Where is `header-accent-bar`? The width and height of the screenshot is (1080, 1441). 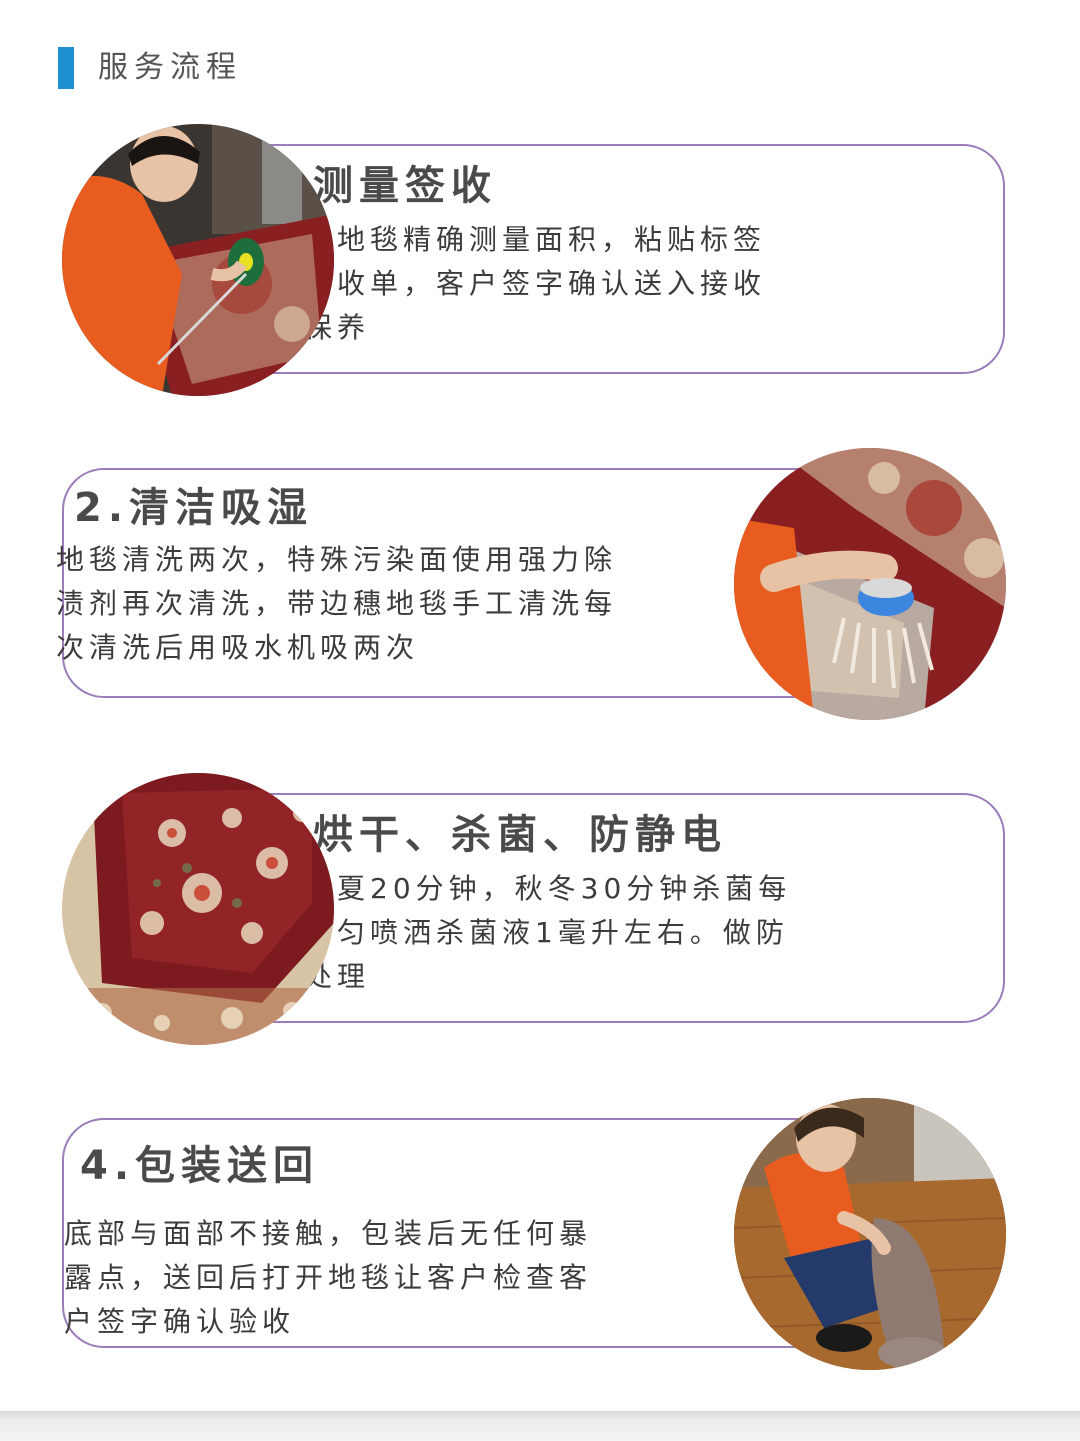
header-accent-bar is located at coordinates (66, 68).